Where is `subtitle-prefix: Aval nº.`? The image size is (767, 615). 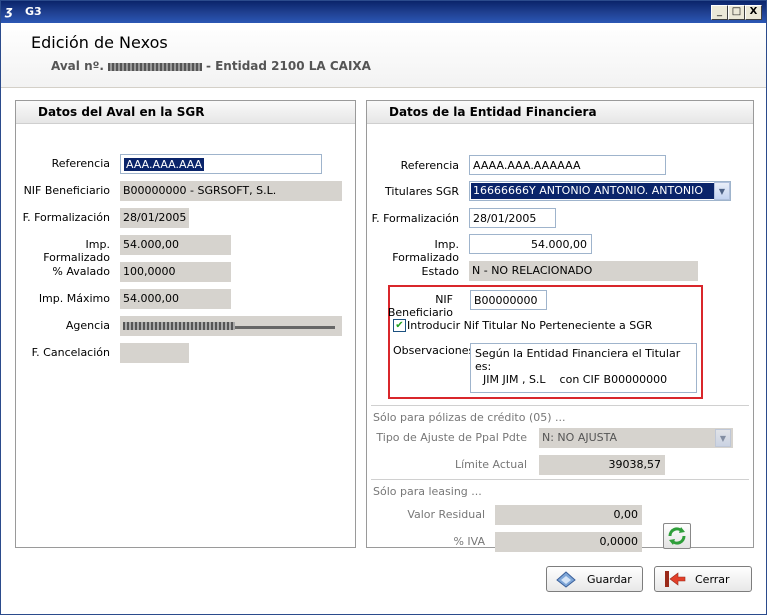
subtitle-prefix: Aval nº. is located at coordinates (77, 66).